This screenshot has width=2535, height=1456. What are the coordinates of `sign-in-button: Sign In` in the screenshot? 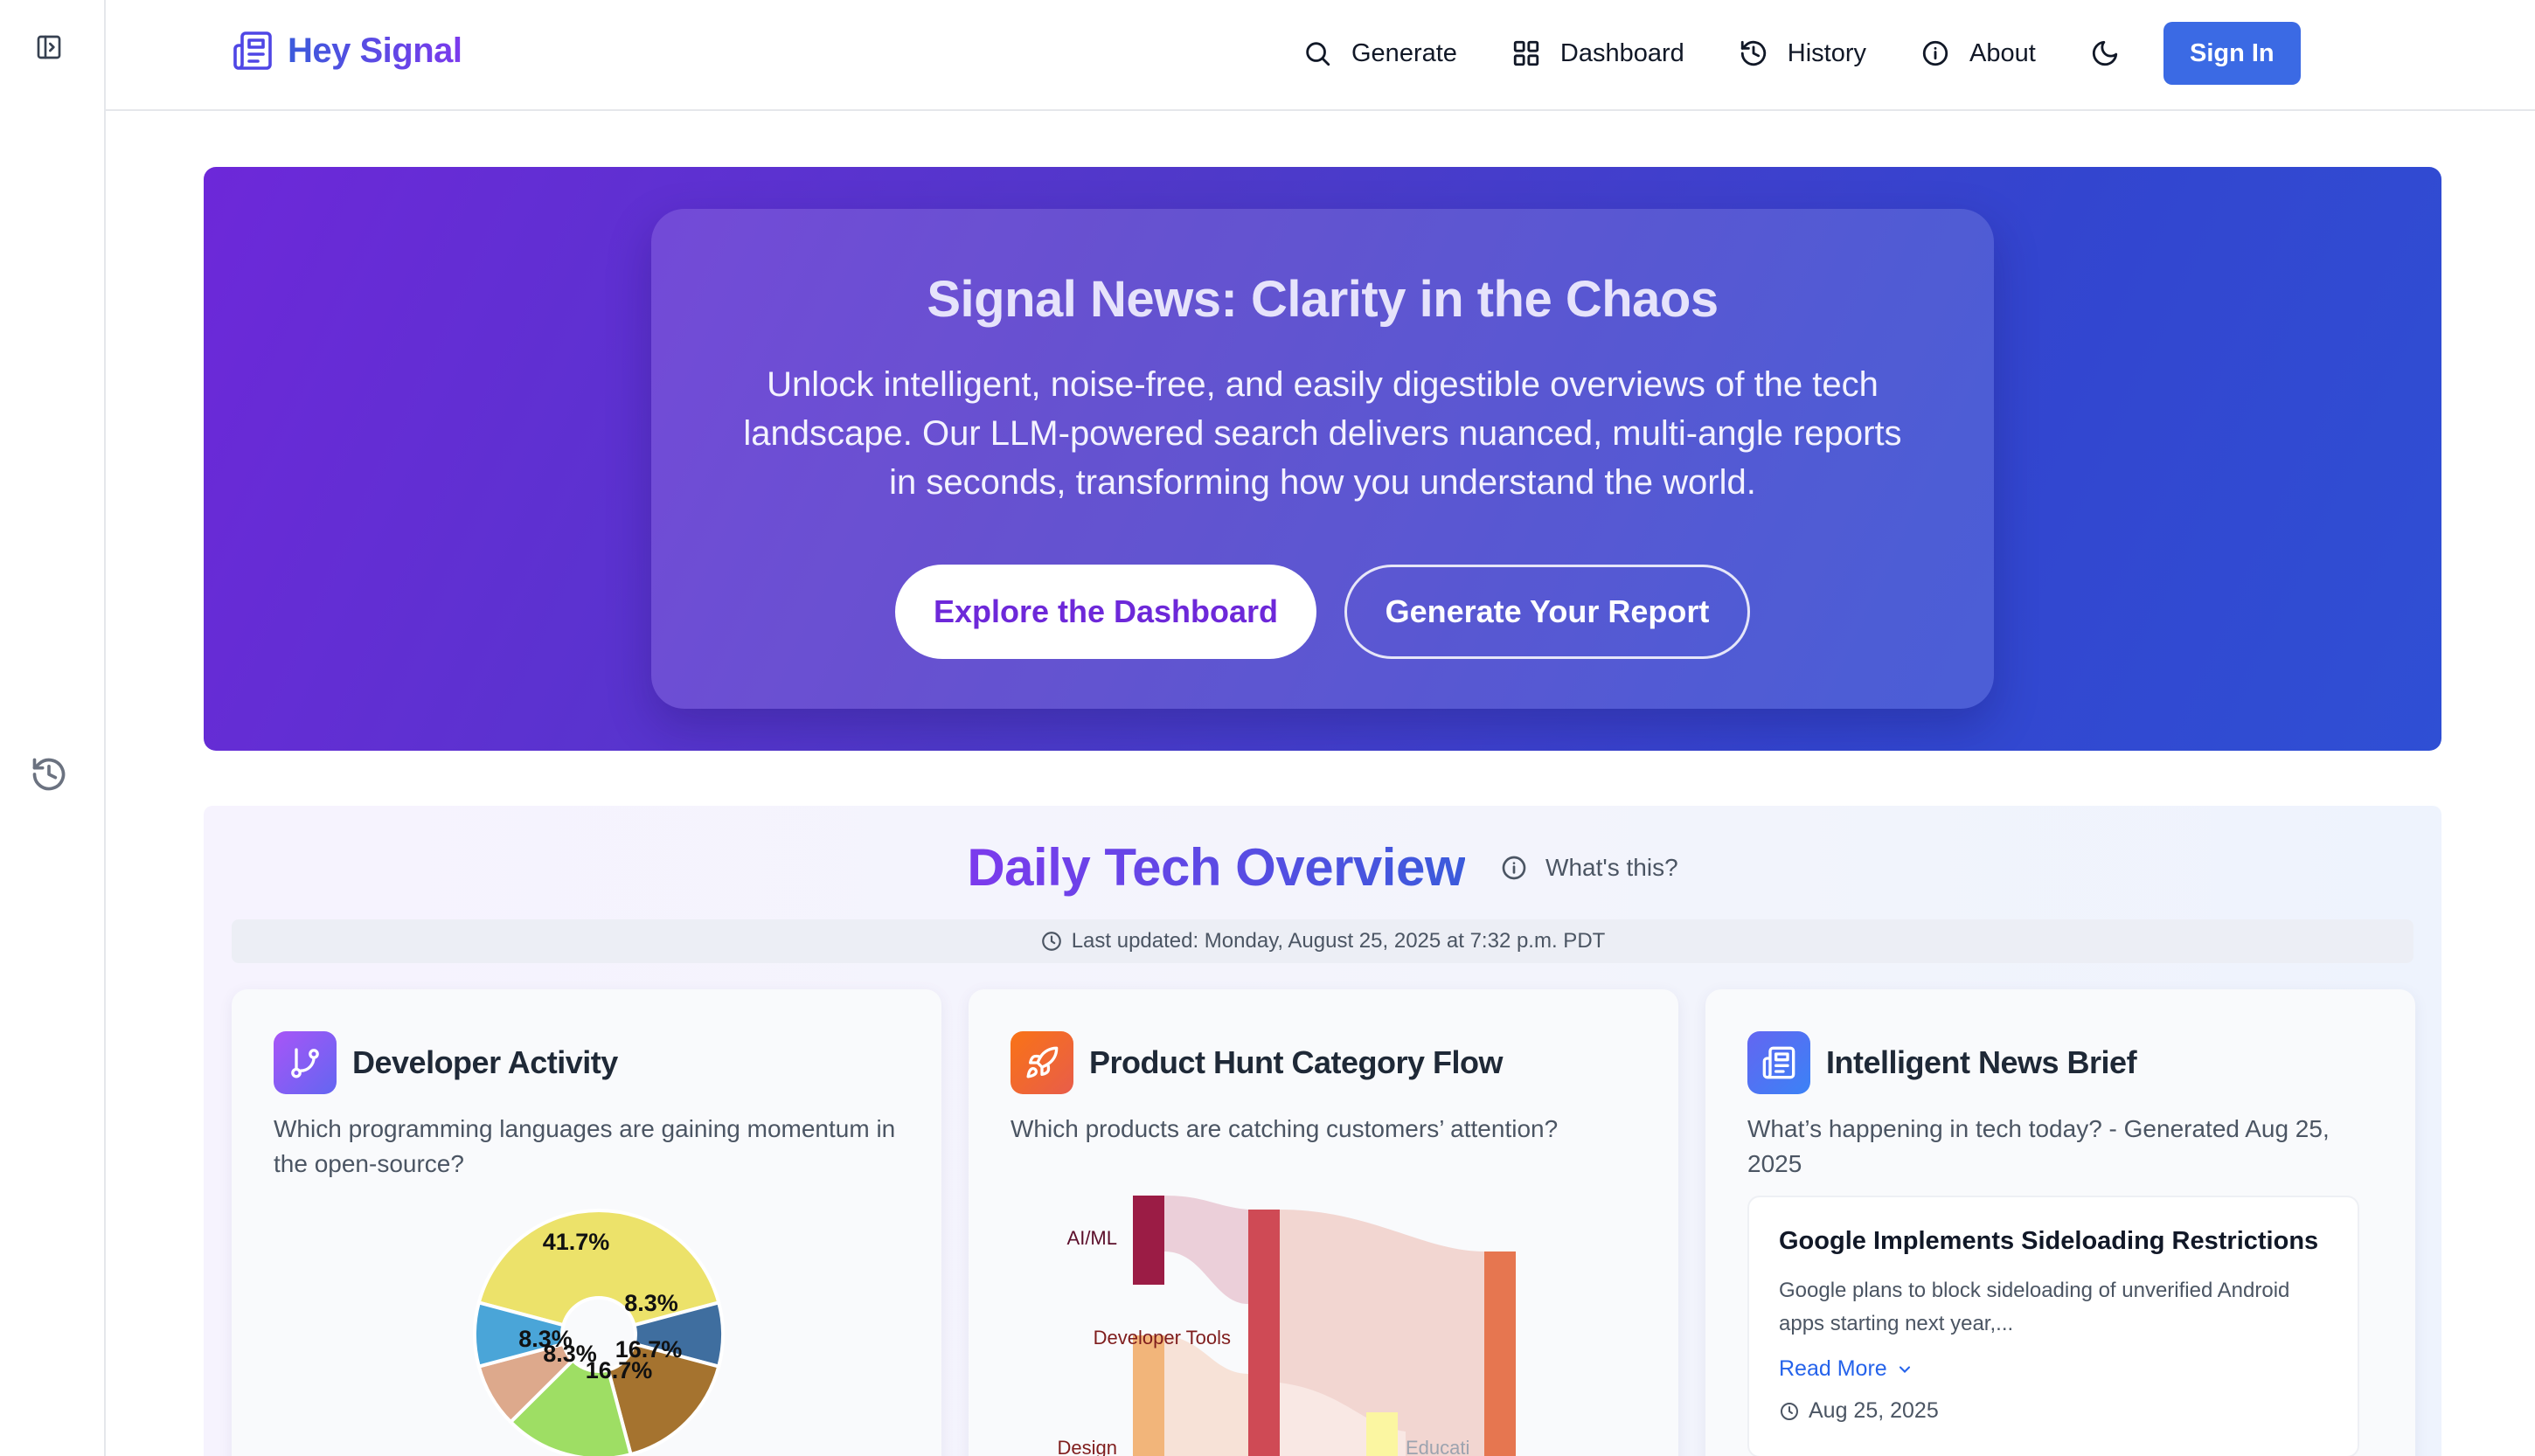 It's located at (2232, 53).